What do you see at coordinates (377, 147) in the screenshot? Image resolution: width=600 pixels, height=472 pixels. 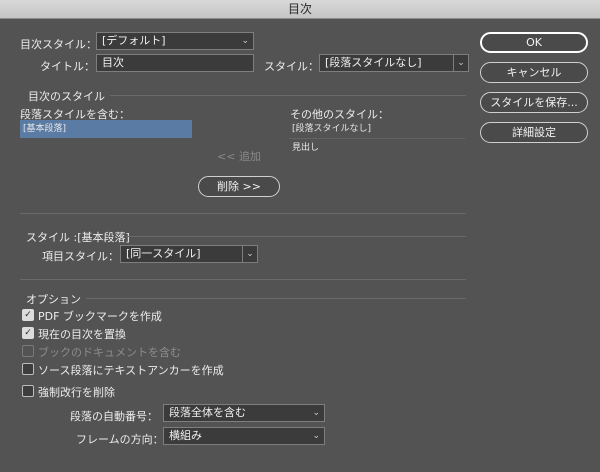 I see `list-item: 見出し` at bounding box center [377, 147].